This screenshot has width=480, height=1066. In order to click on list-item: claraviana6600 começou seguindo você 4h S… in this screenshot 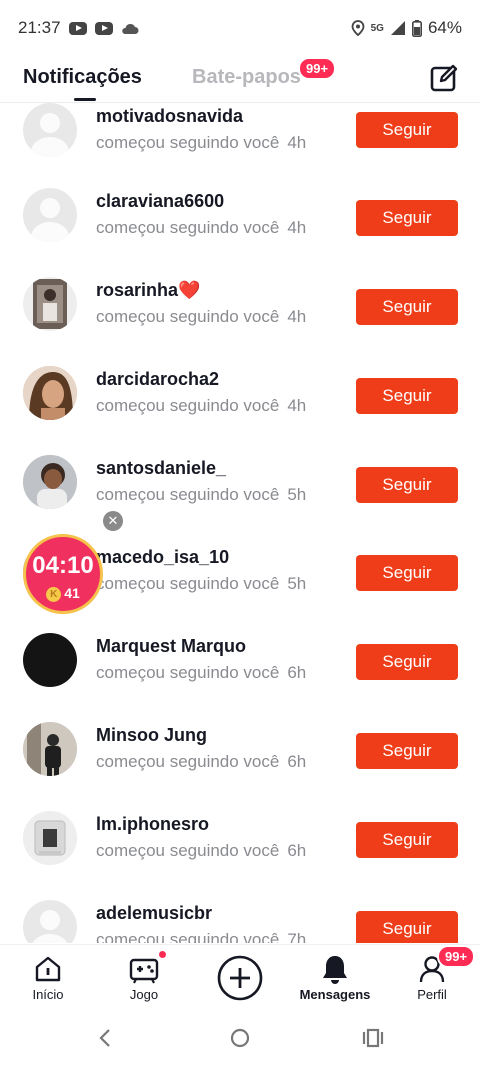, I will do `click(240, 232)`.